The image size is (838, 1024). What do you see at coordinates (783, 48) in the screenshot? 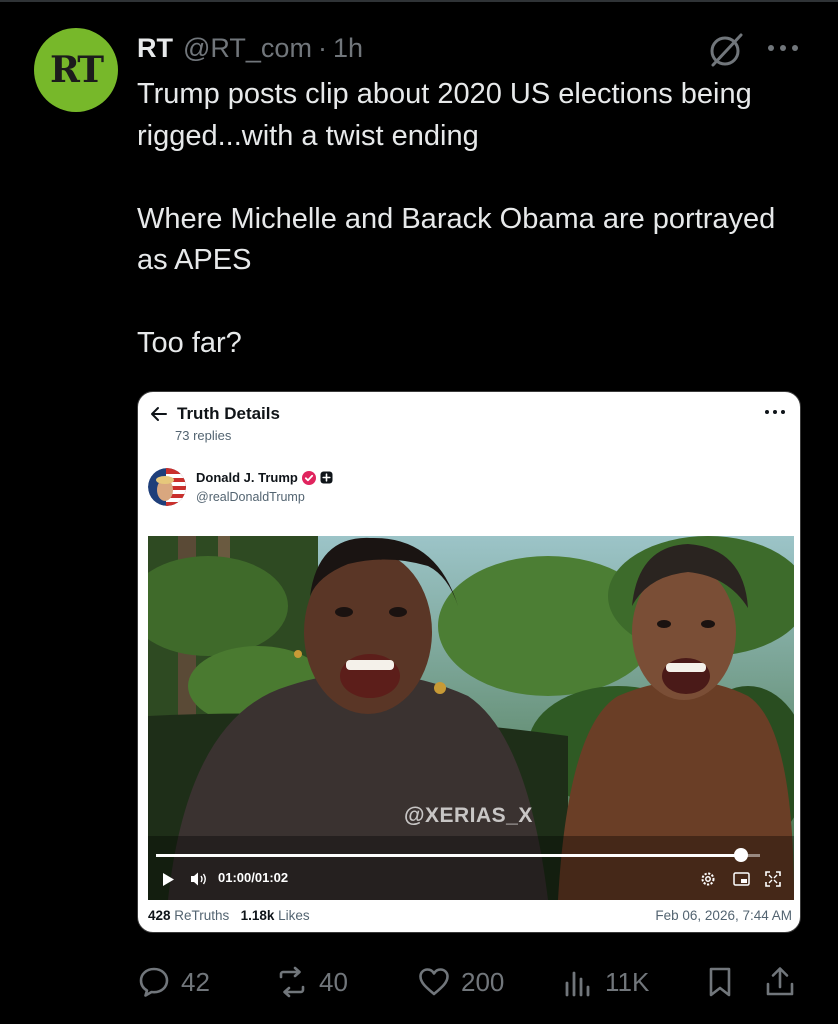
I see `more-horizontal-icon` at bounding box center [783, 48].